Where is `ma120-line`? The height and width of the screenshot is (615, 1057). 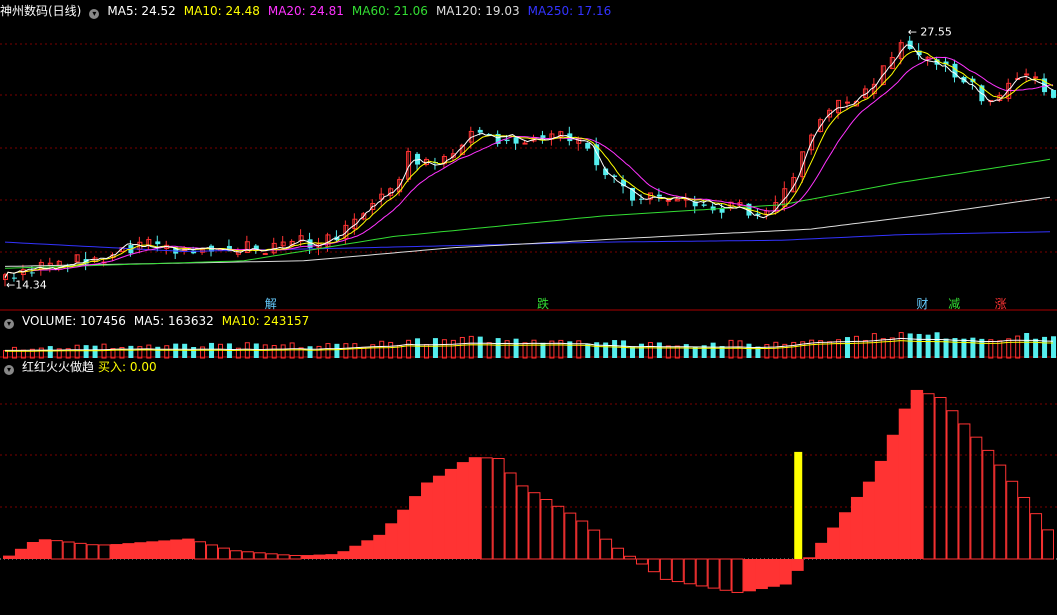 ma120-line is located at coordinates (527, 231).